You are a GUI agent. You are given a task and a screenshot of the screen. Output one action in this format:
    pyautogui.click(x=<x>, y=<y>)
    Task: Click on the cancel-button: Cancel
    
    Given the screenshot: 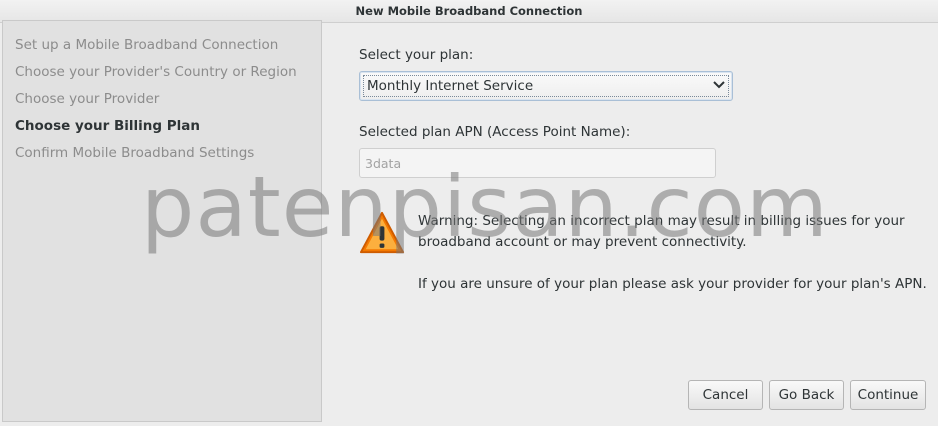 What is the action you would take?
    pyautogui.click(x=725, y=395)
    